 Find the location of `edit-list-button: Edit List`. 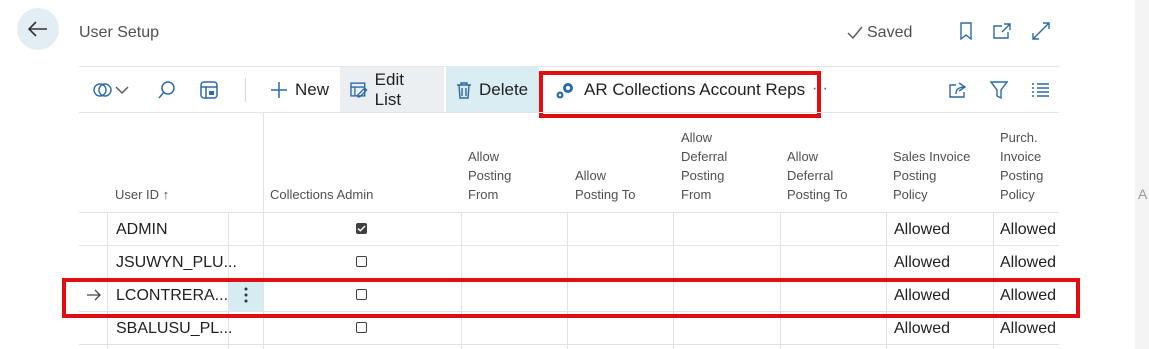

edit-list-button: Edit List is located at coordinates (392, 90).